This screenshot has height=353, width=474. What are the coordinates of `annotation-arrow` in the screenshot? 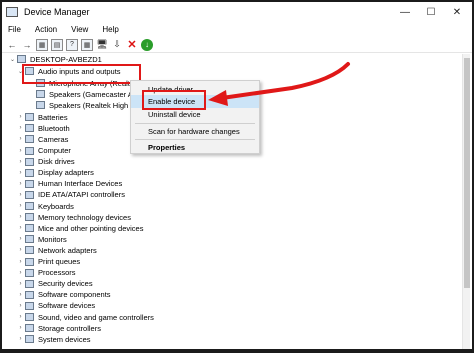 It's located at (279, 84).